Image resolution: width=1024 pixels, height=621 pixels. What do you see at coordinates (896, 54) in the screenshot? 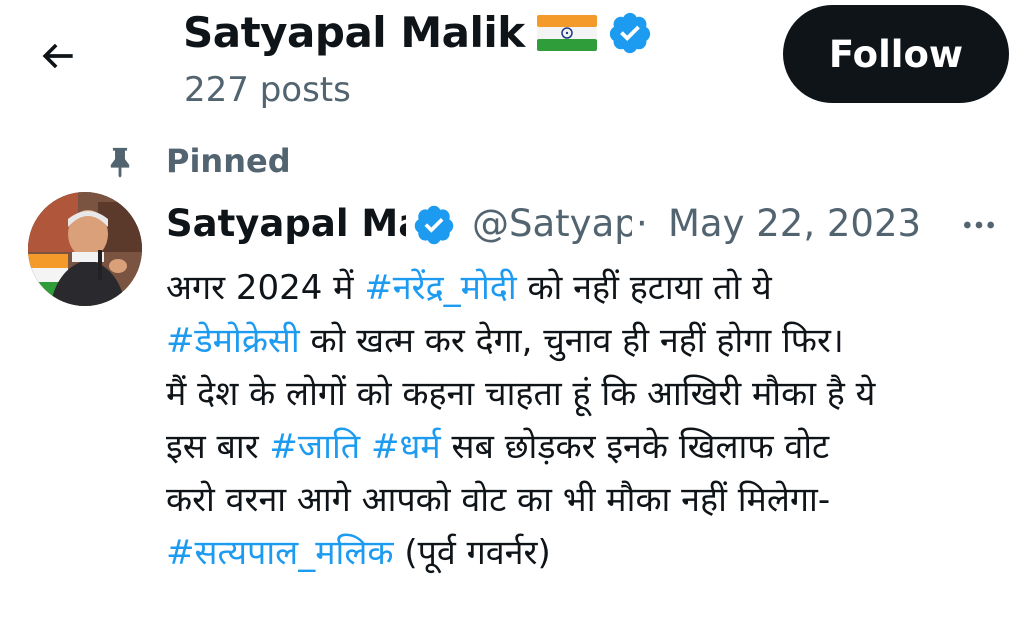
I see `follow-button: Follow` at bounding box center [896, 54].